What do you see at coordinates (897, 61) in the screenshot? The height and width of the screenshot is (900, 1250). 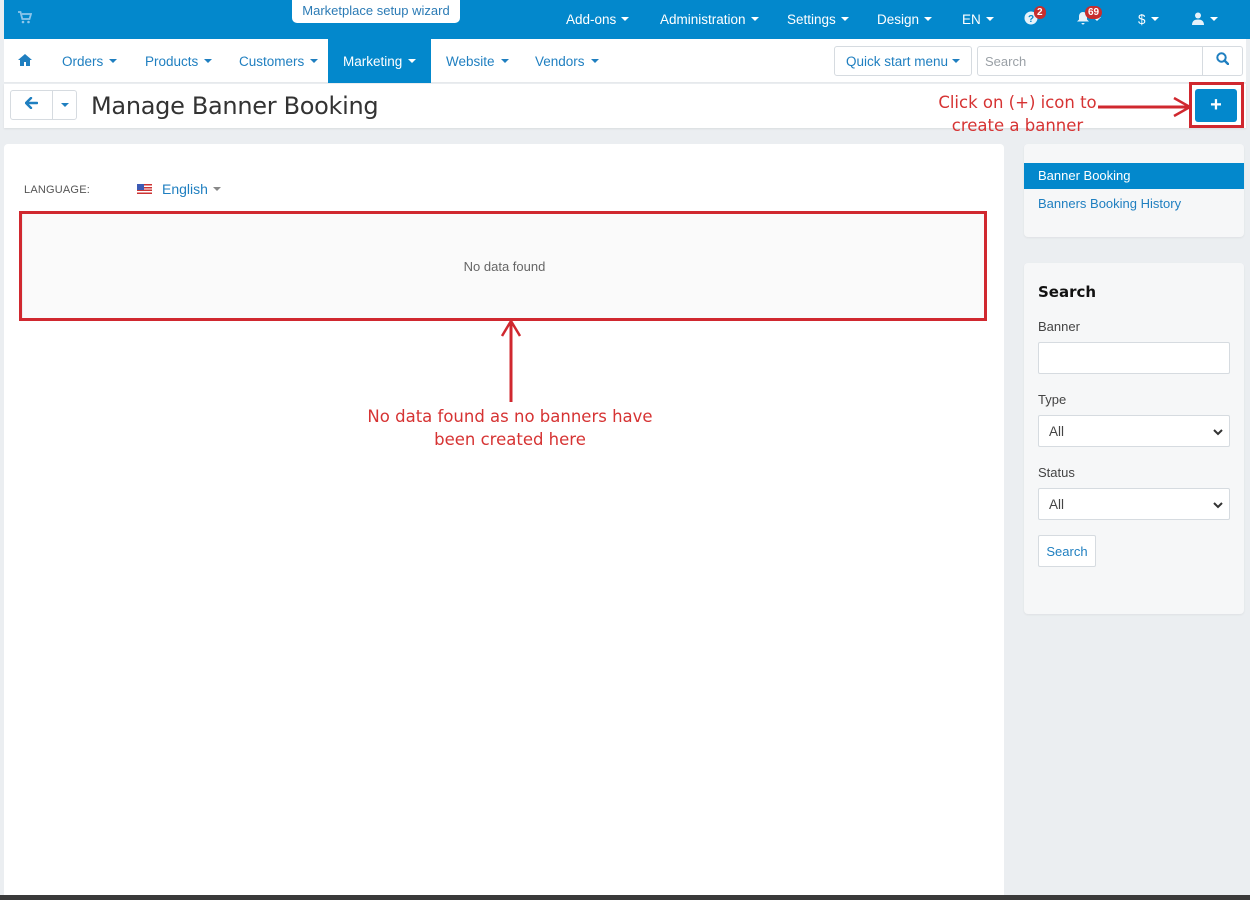 I see `quick-start-label: Quick start menu` at bounding box center [897, 61].